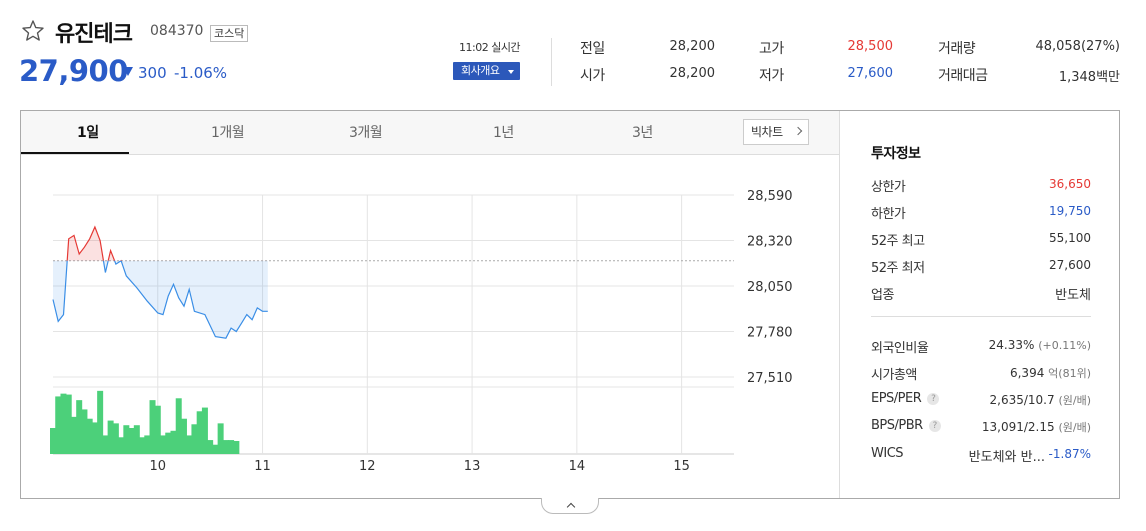  Describe the element at coordinates (430, 133) in the screenshot. I see `period-tabs: 1일 1개월 3개월 1년 3년 빅차트` at that location.